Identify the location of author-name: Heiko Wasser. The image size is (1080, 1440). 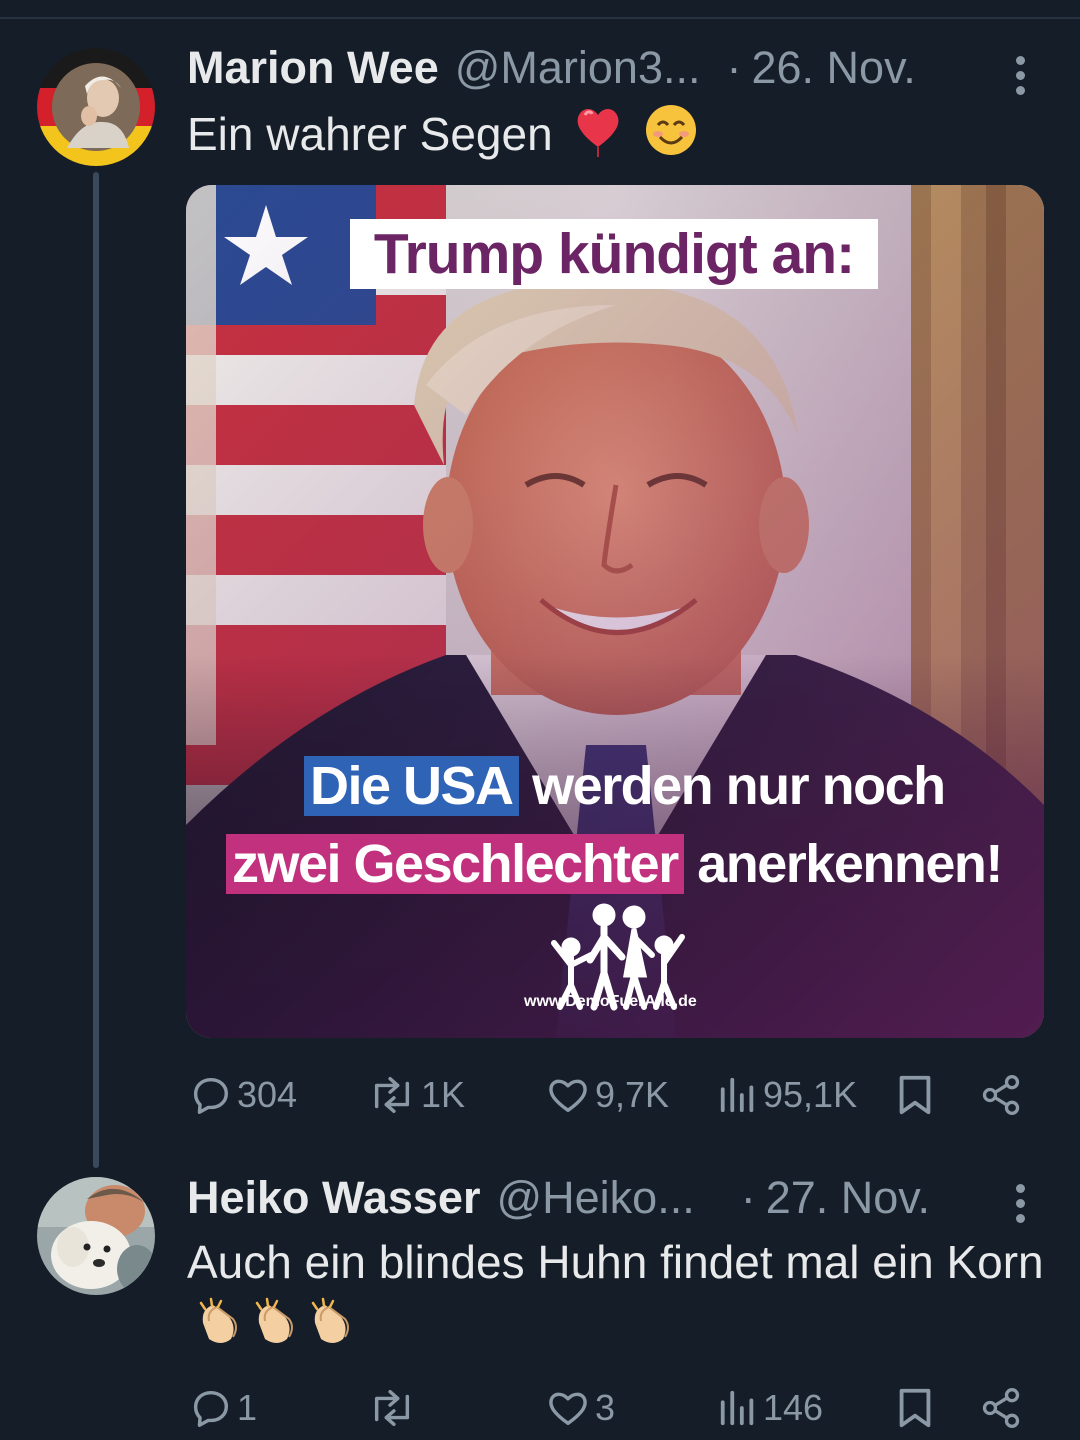
(333, 1198).